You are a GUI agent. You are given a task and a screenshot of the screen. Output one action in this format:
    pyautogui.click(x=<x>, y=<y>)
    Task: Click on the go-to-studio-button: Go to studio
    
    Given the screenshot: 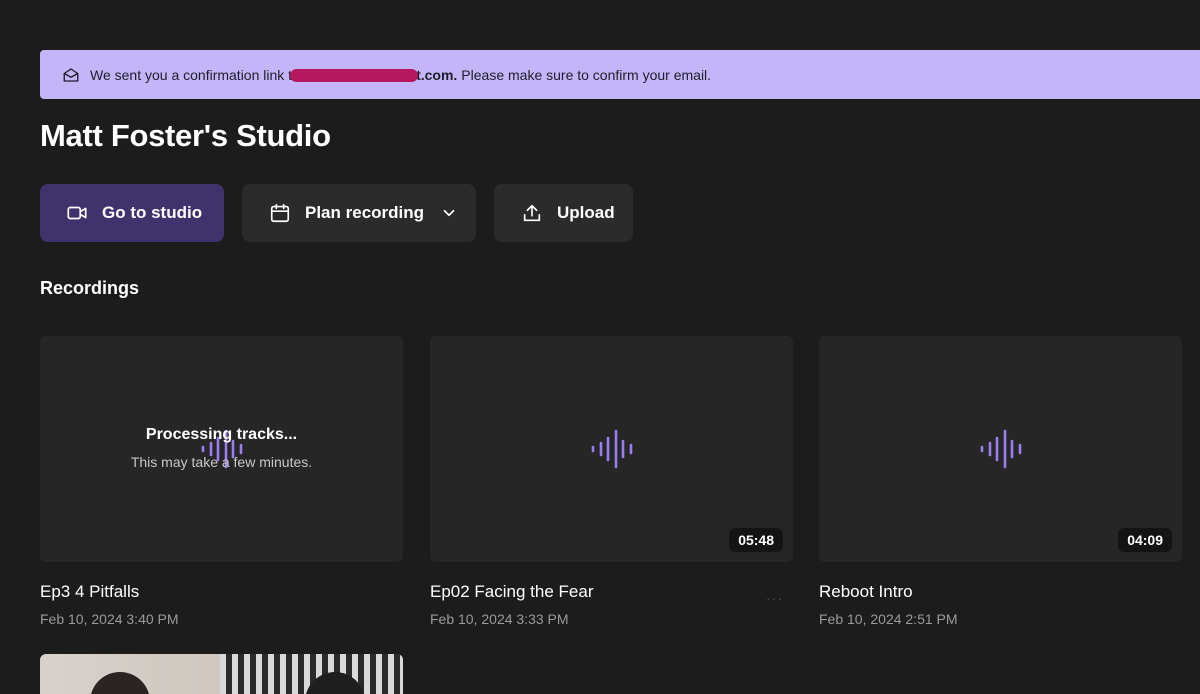 What is the action you would take?
    pyautogui.click(x=132, y=213)
    